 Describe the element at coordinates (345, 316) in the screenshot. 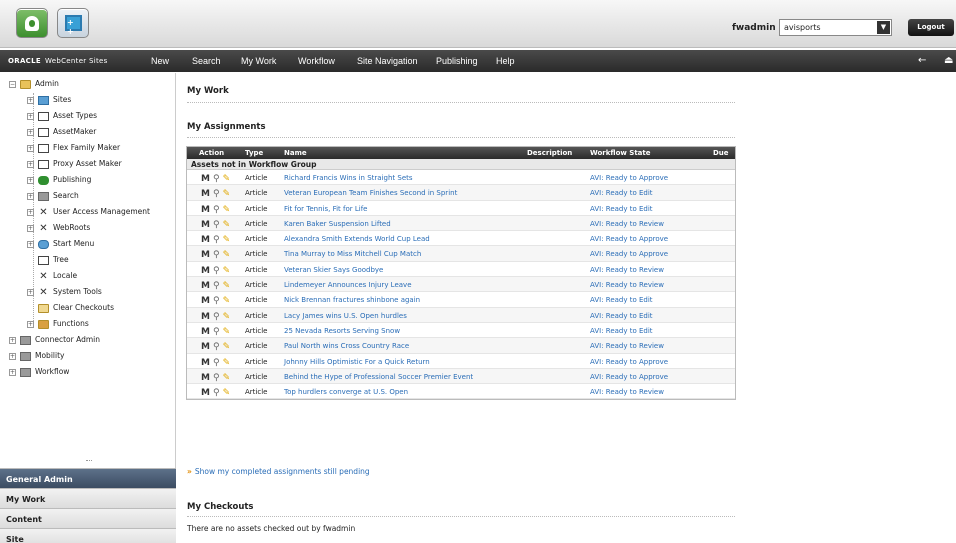

I see `row-name-link: Lacy James wins U.S. Open hurdles` at that location.